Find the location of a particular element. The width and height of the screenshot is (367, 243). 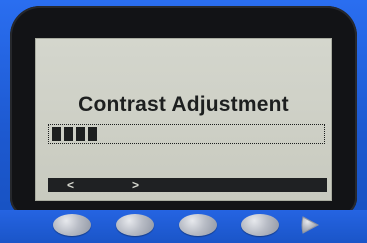

nav-right-label: > is located at coordinates (135, 185).